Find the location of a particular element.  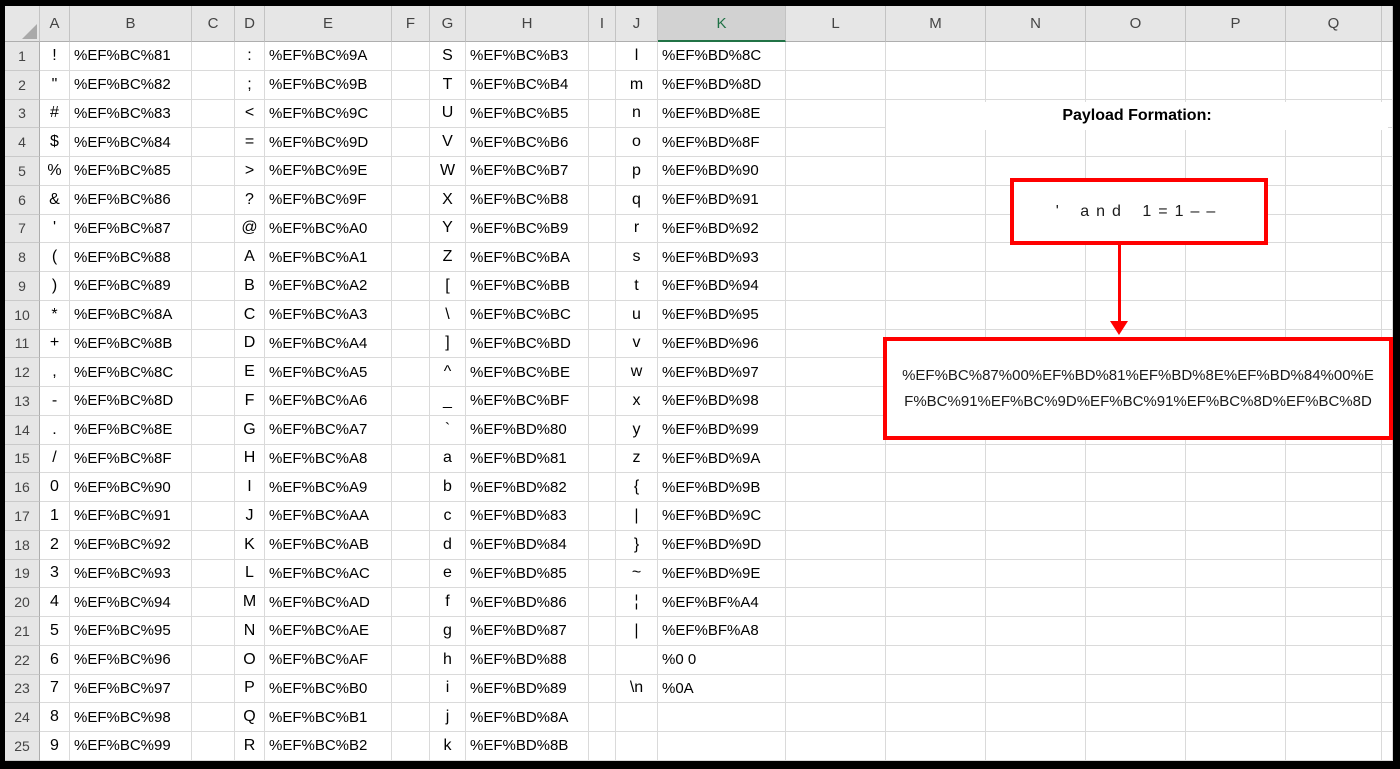

cell-F14 is located at coordinates (411, 430).